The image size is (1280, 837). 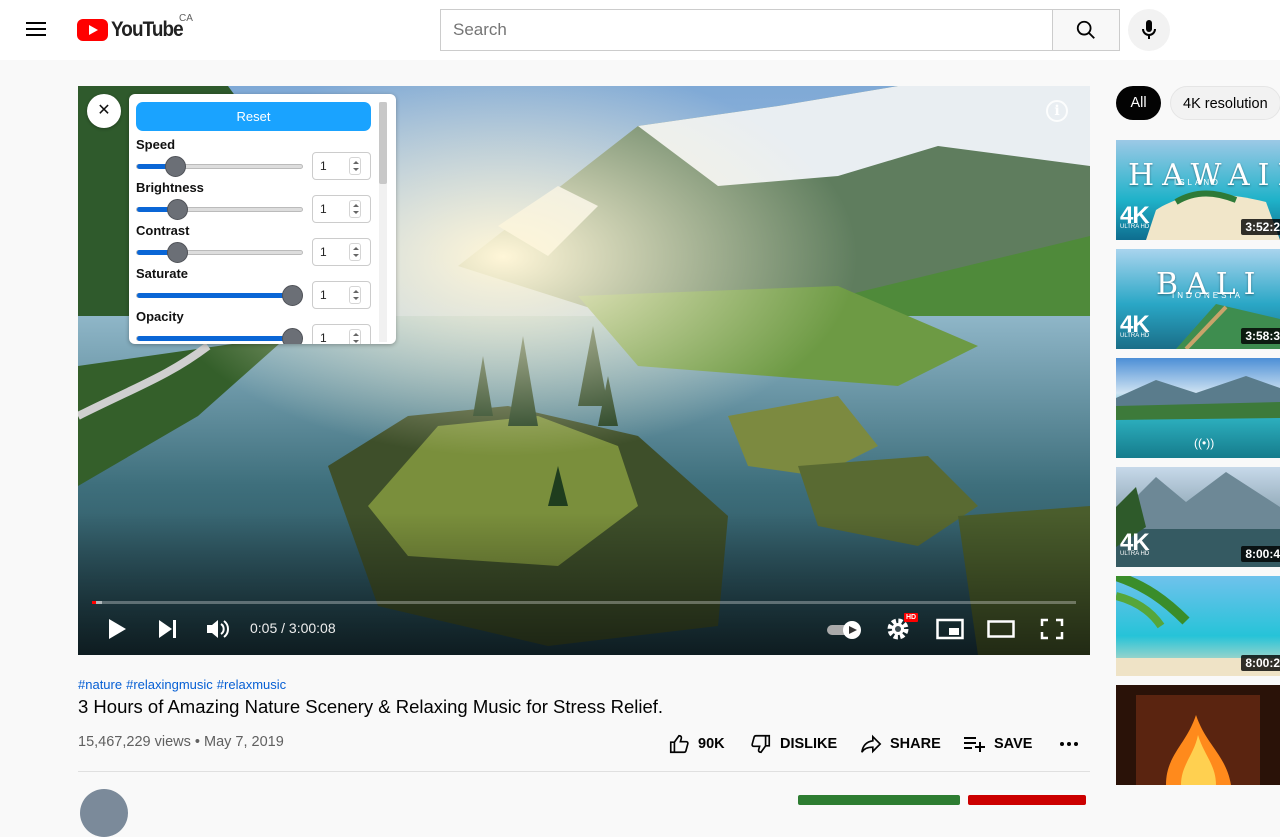 I want to click on saturate-slider, so click(x=220, y=295).